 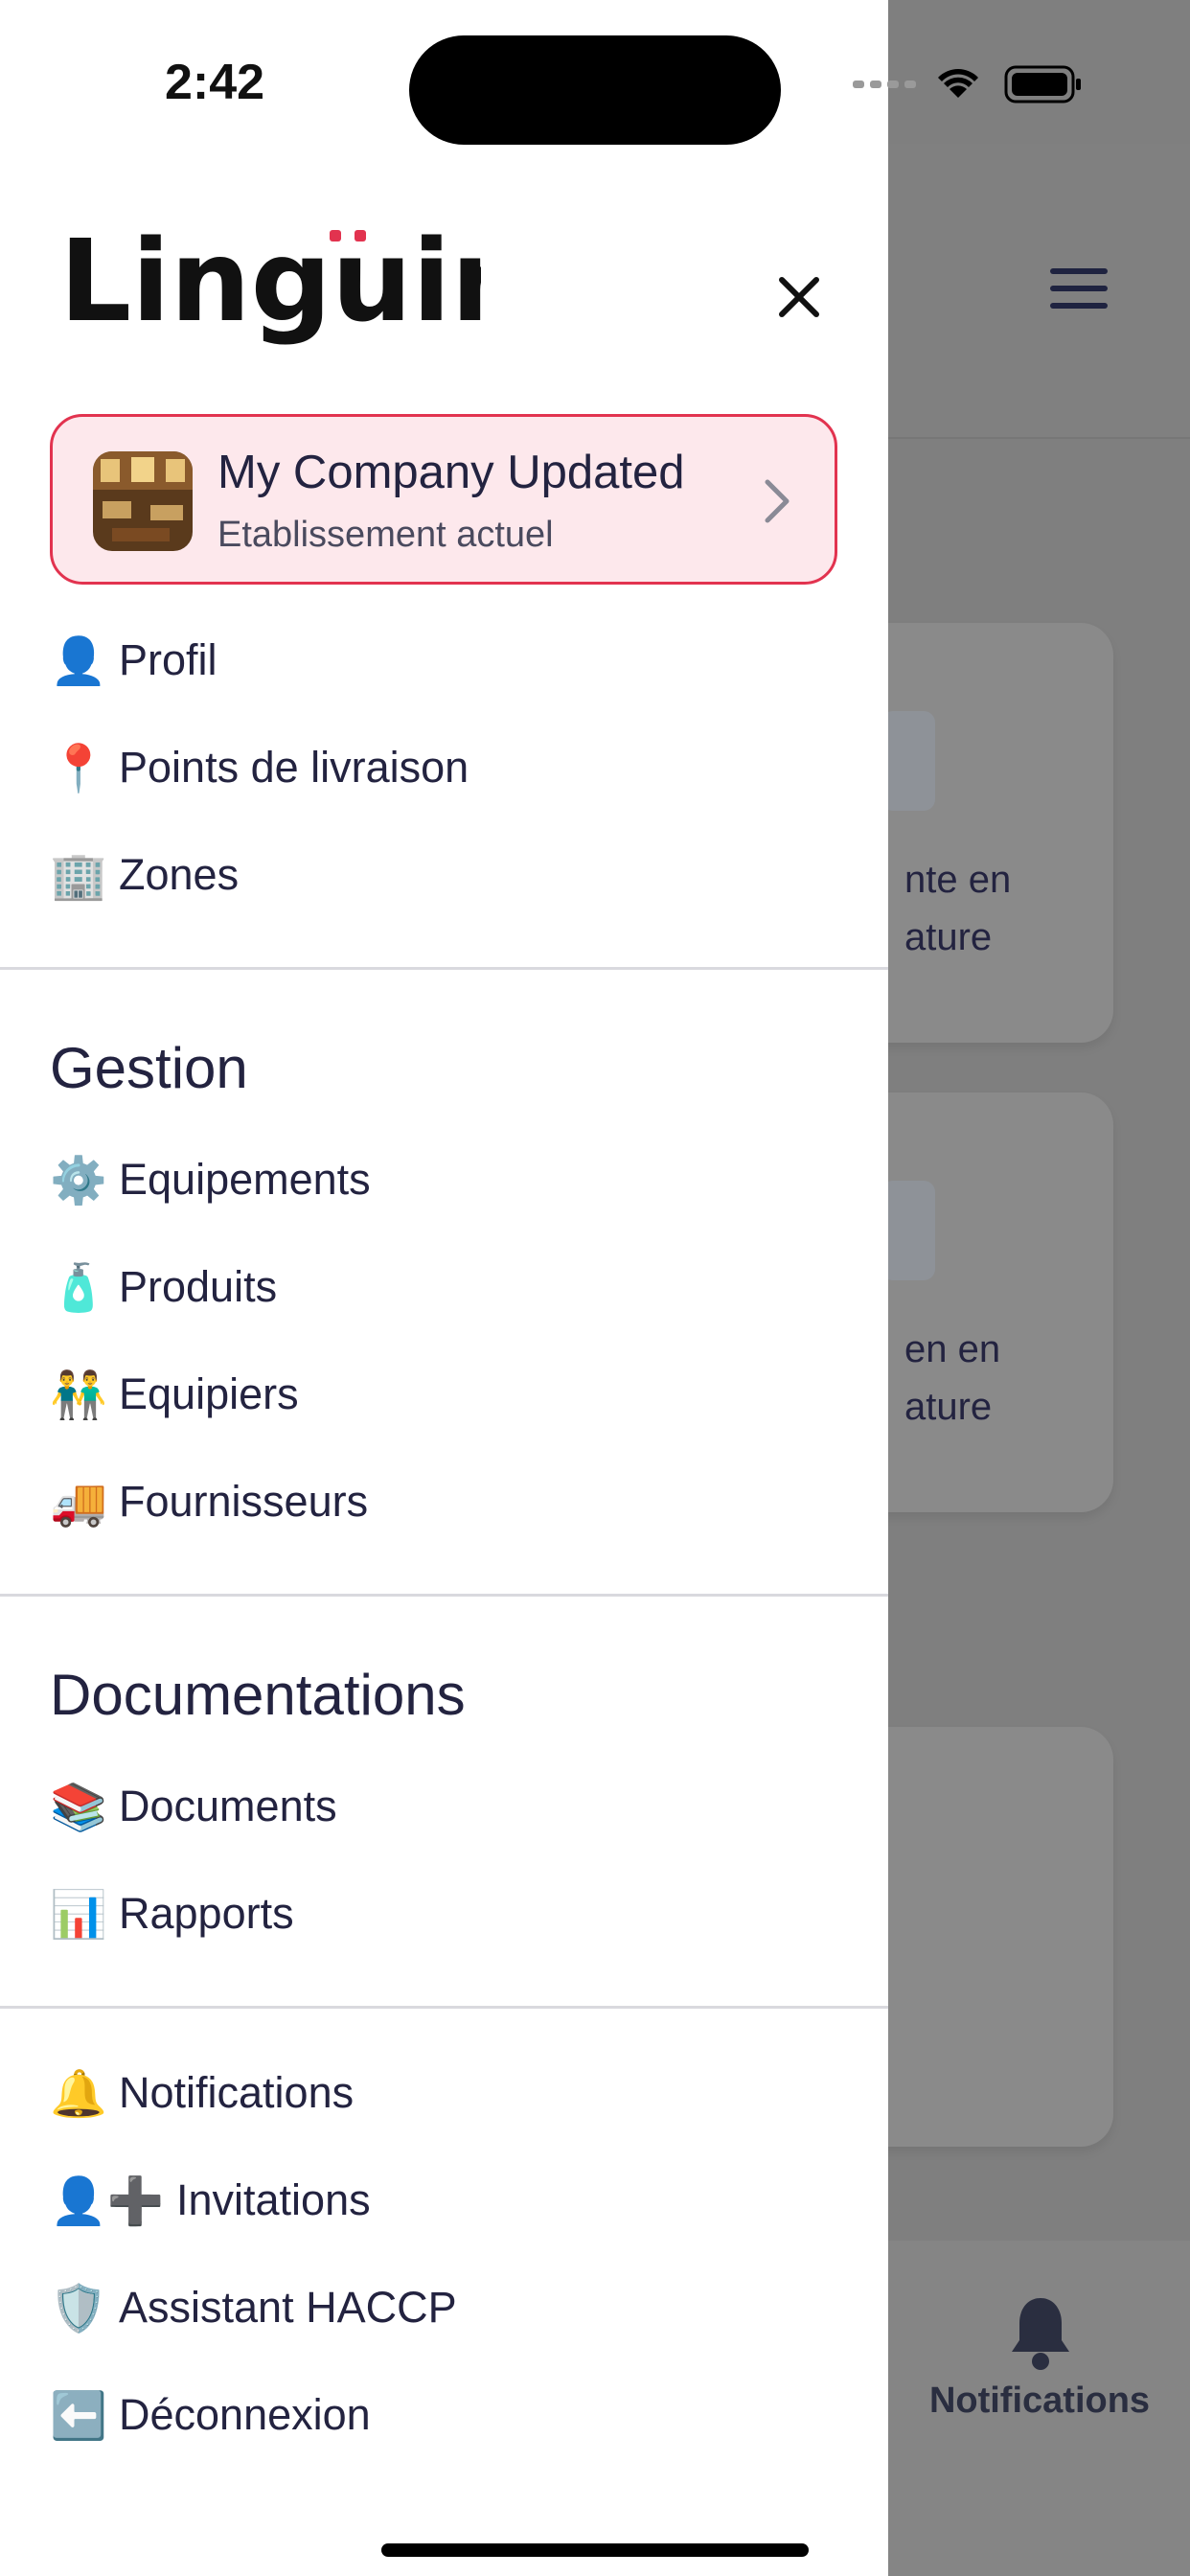 I want to click on card-text: nte en ature, so click(x=958, y=908).